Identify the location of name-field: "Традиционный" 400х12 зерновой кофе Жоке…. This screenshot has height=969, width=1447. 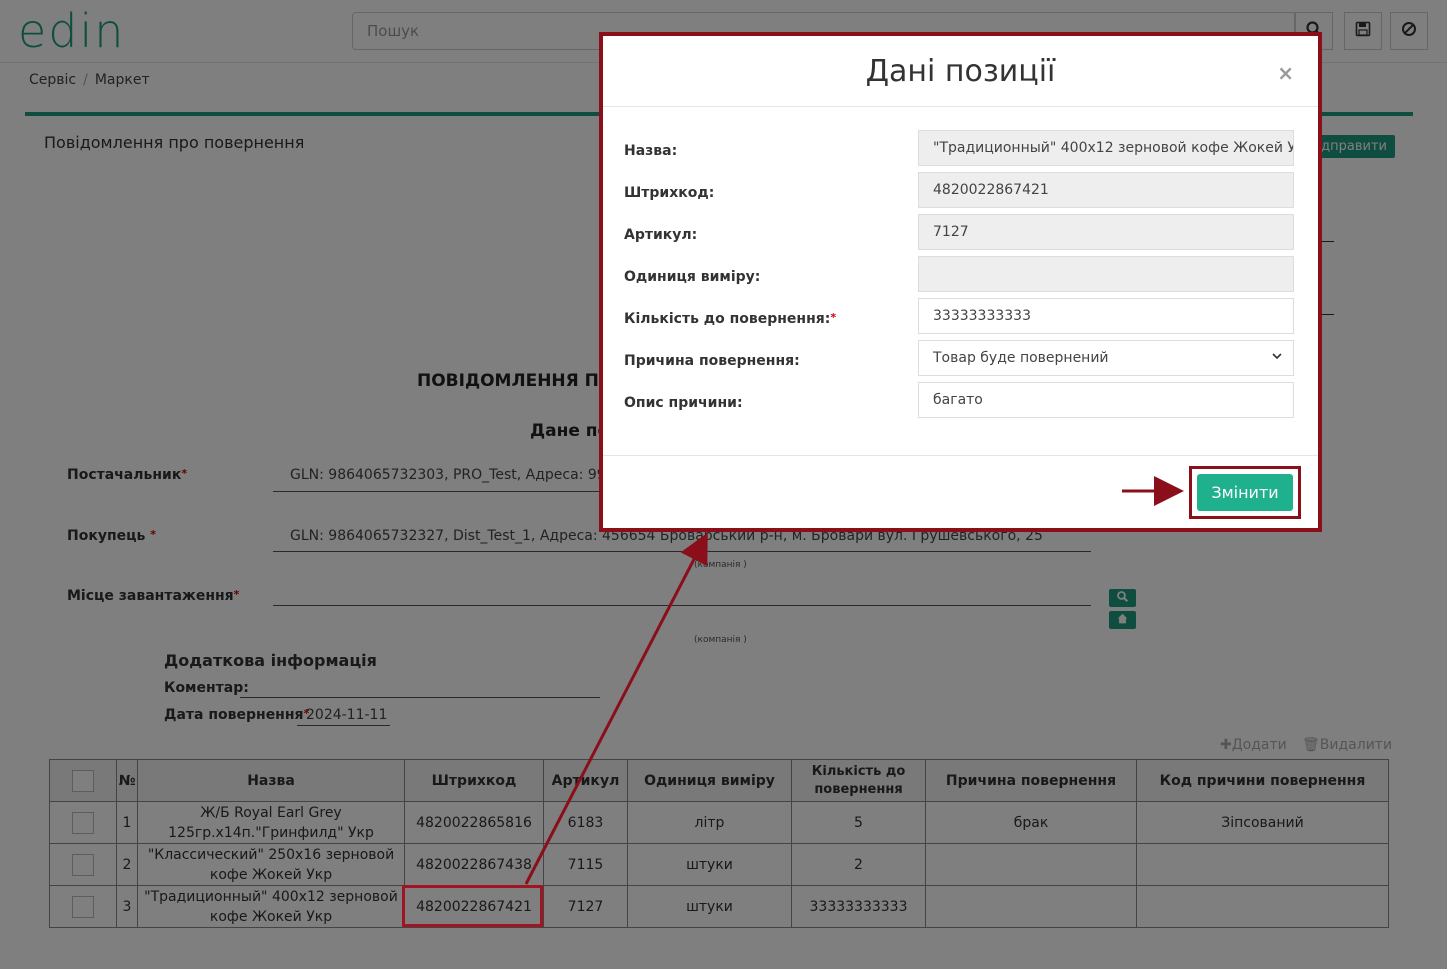
(1106, 148).